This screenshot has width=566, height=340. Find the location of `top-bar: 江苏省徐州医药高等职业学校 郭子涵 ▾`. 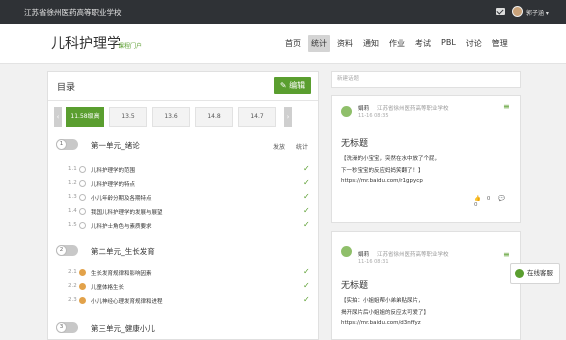

top-bar: 江苏省徐州医药高等职业学校 郭子涵 ▾ is located at coordinates (283, 12).